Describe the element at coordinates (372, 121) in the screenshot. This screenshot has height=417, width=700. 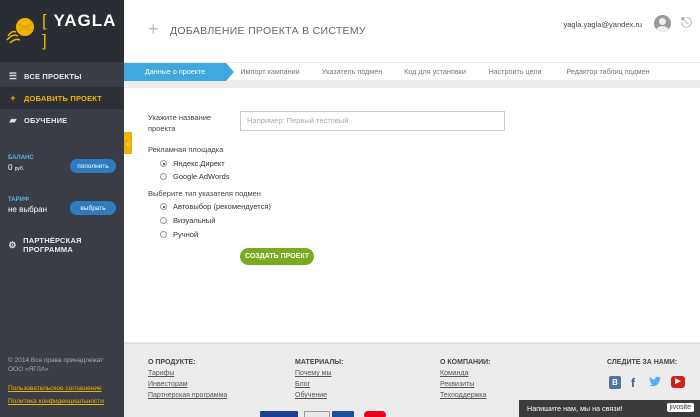
I see `project-name-input: Например: Первый тестовый` at that location.